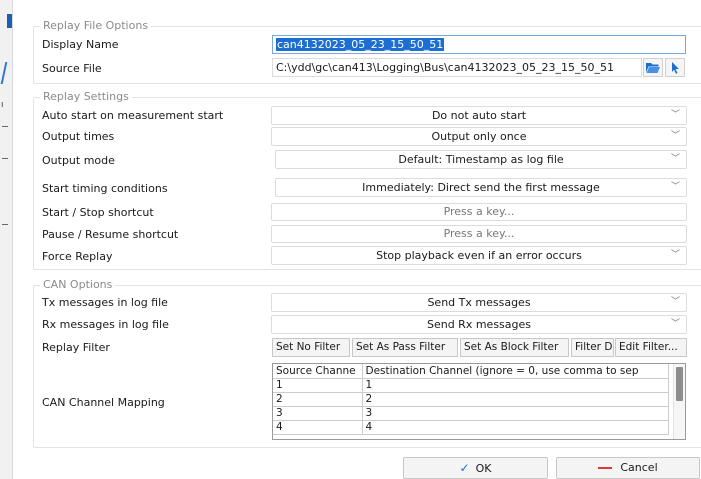 The height and width of the screenshot is (479, 701). What do you see at coordinates (96, 25) in the screenshot?
I see `group-legend: Replay File Options` at bounding box center [96, 25].